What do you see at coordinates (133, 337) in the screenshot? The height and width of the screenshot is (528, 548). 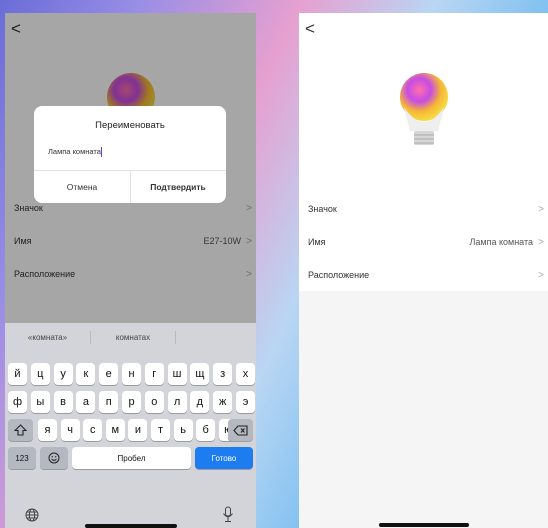 I see `suggestion-2: комнатах` at bounding box center [133, 337].